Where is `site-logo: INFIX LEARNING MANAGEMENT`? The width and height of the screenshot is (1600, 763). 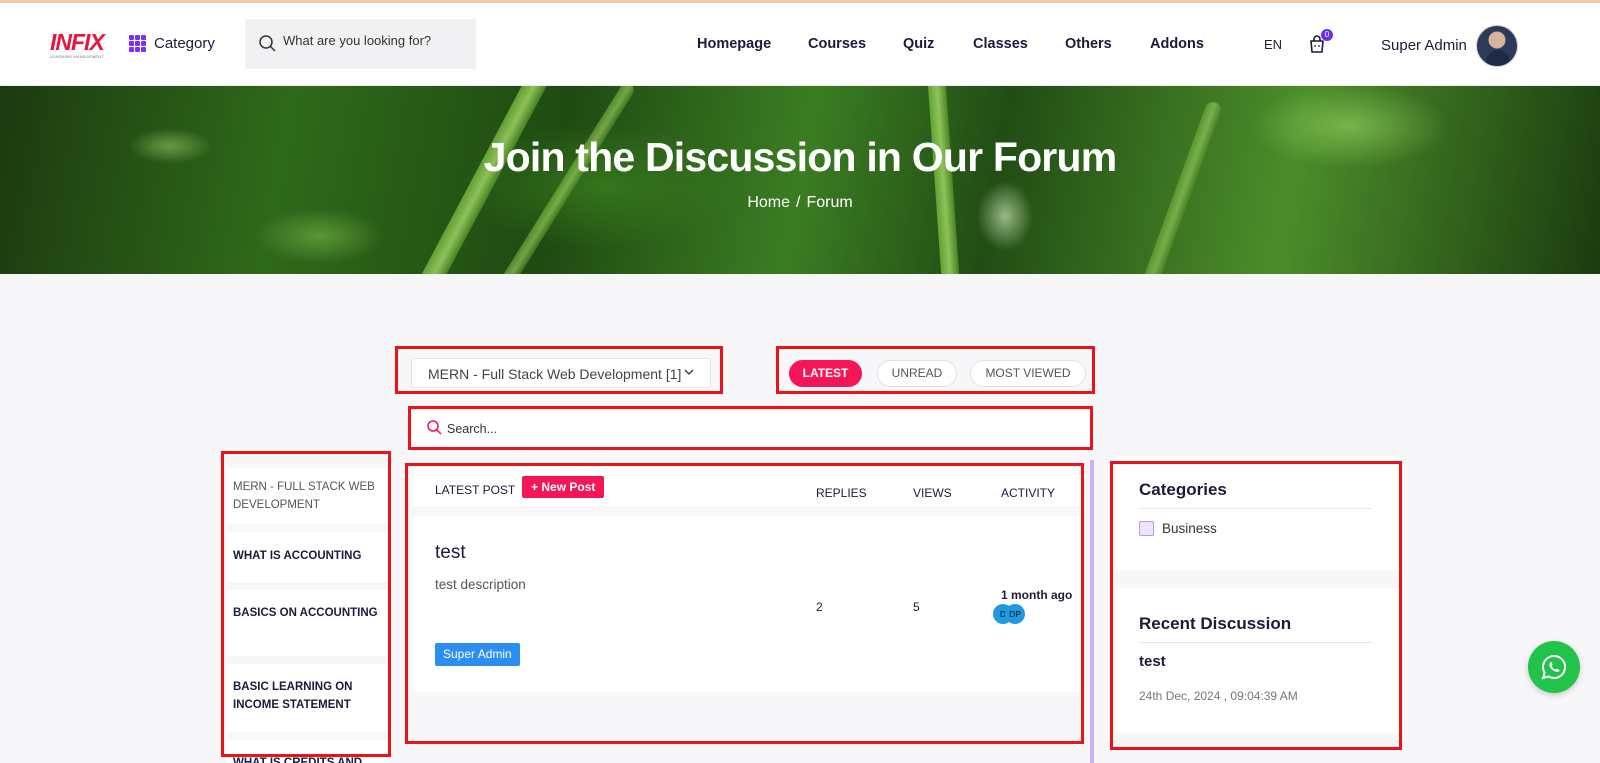
site-logo: INFIX LEARNING MANAGEMENT is located at coordinates (84, 46).